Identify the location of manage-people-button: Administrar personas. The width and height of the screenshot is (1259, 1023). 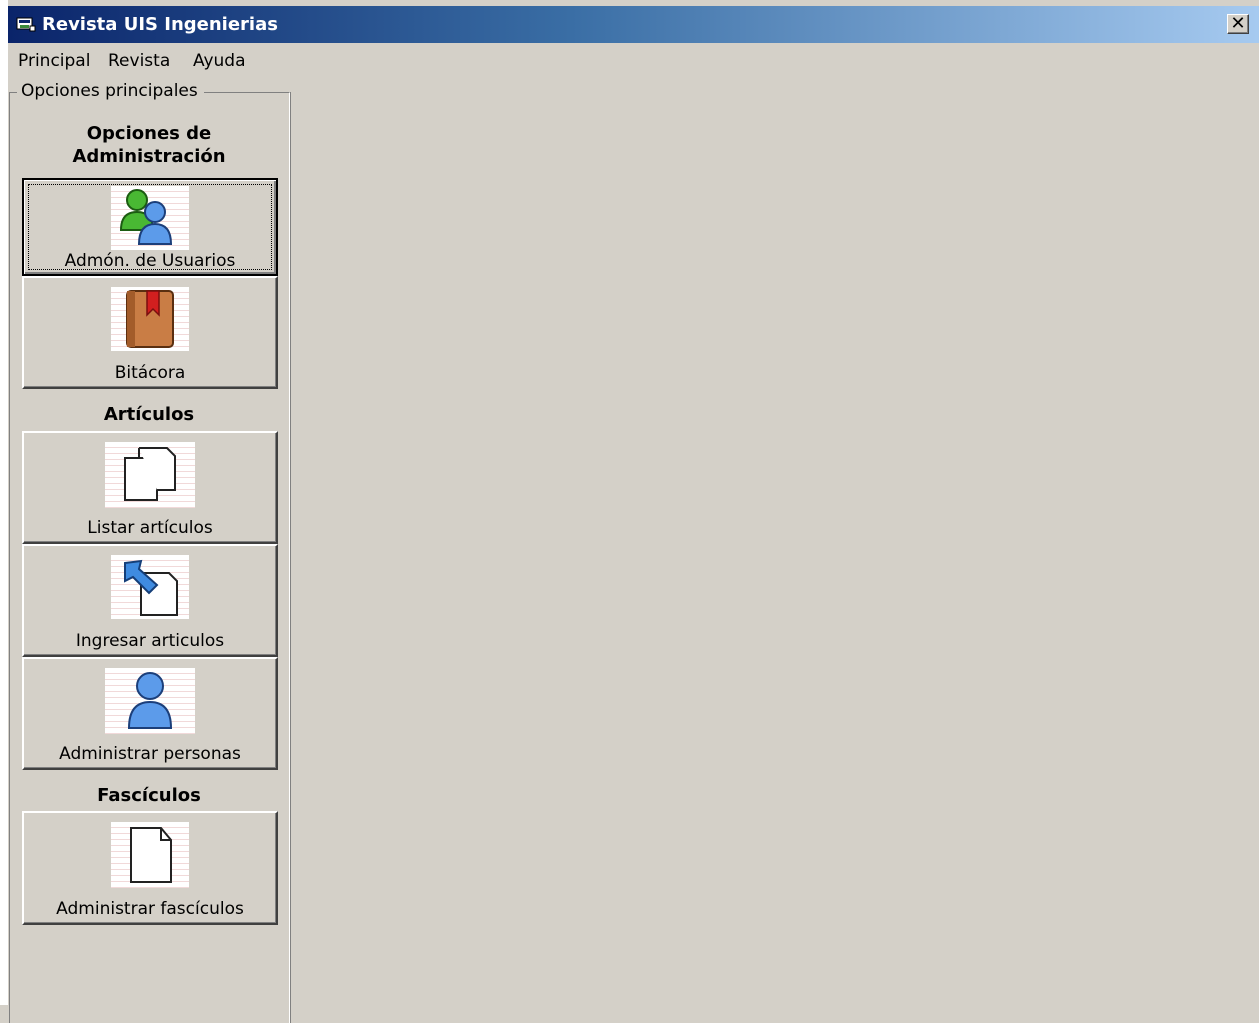
(150, 713).